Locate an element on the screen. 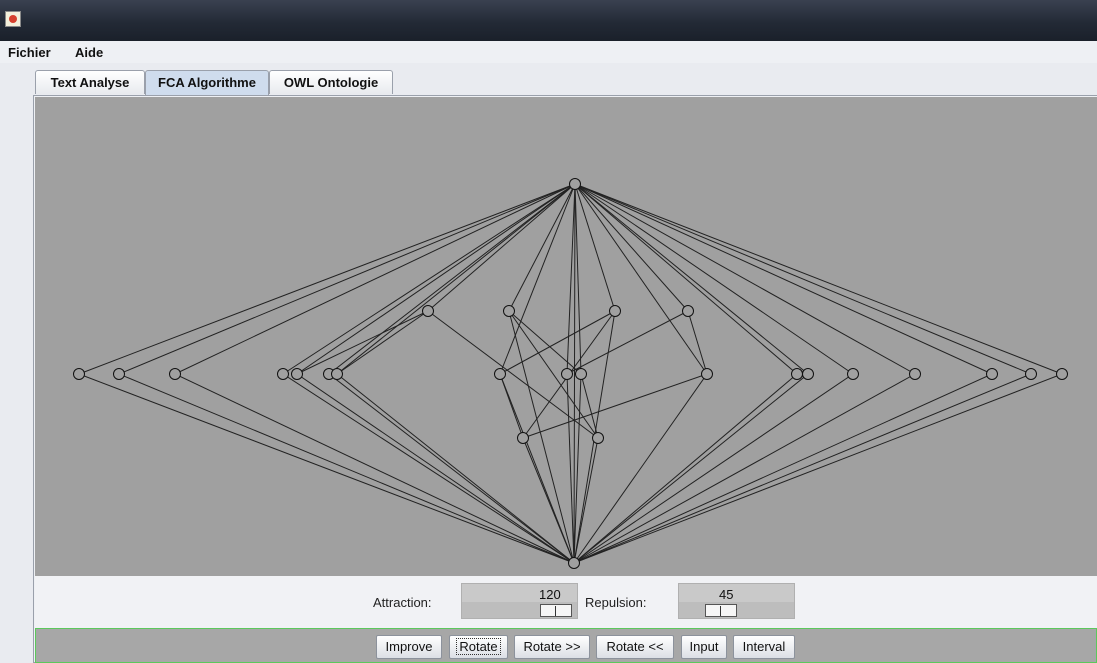  repulsion-label: Repulsion: is located at coordinates (616, 602).